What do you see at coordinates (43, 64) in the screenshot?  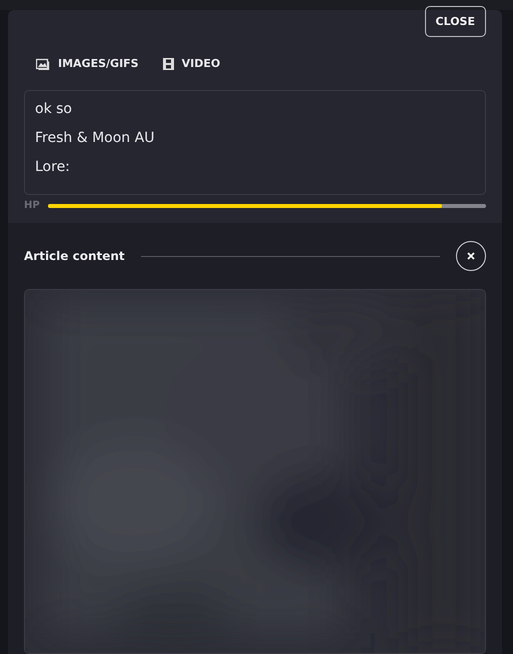 I see `image-icon` at bounding box center [43, 64].